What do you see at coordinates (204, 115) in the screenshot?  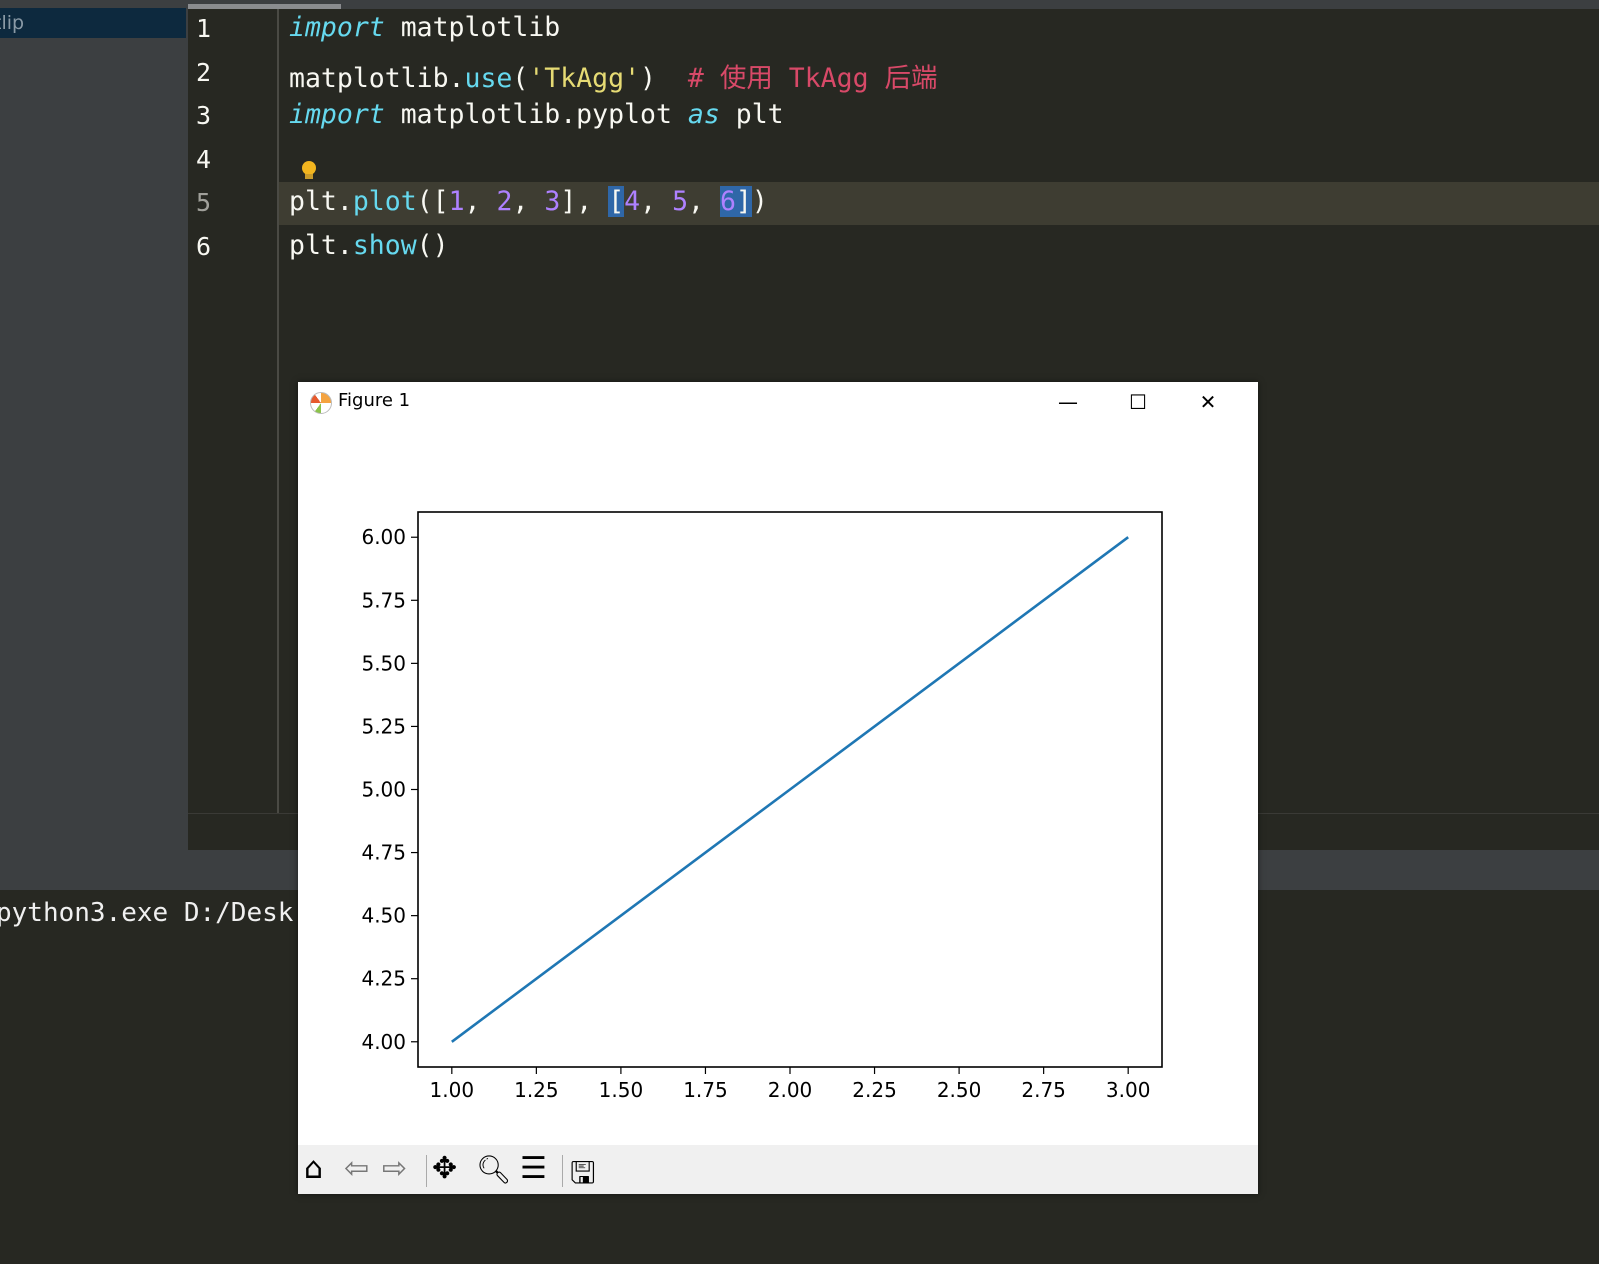 I see `line-number: 3` at bounding box center [204, 115].